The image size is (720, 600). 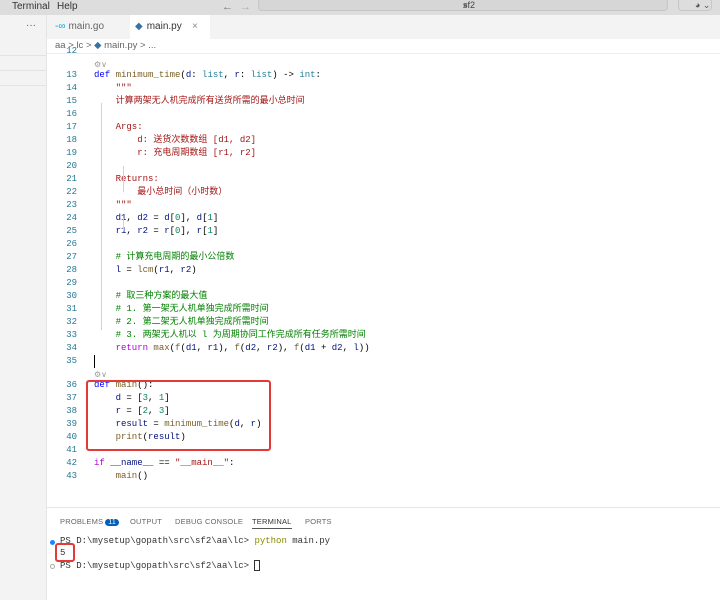 I want to click on code-token: d1, so click(x=191, y=348).